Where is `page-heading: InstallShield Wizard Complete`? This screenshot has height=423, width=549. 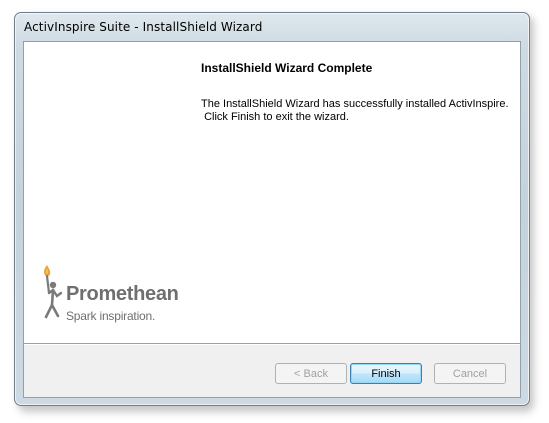
page-heading: InstallShield Wizard Complete is located at coordinates (287, 68).